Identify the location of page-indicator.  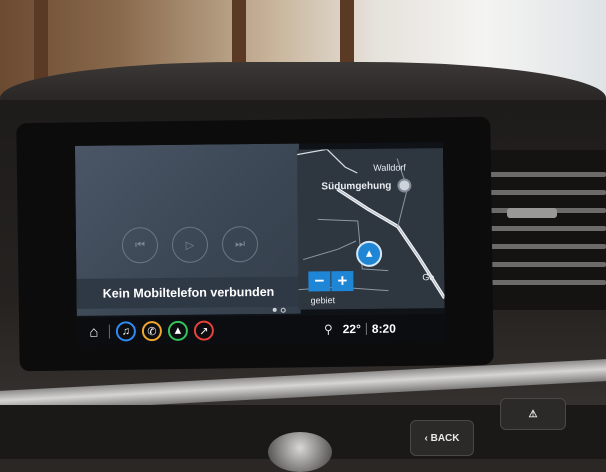
(279, 310).